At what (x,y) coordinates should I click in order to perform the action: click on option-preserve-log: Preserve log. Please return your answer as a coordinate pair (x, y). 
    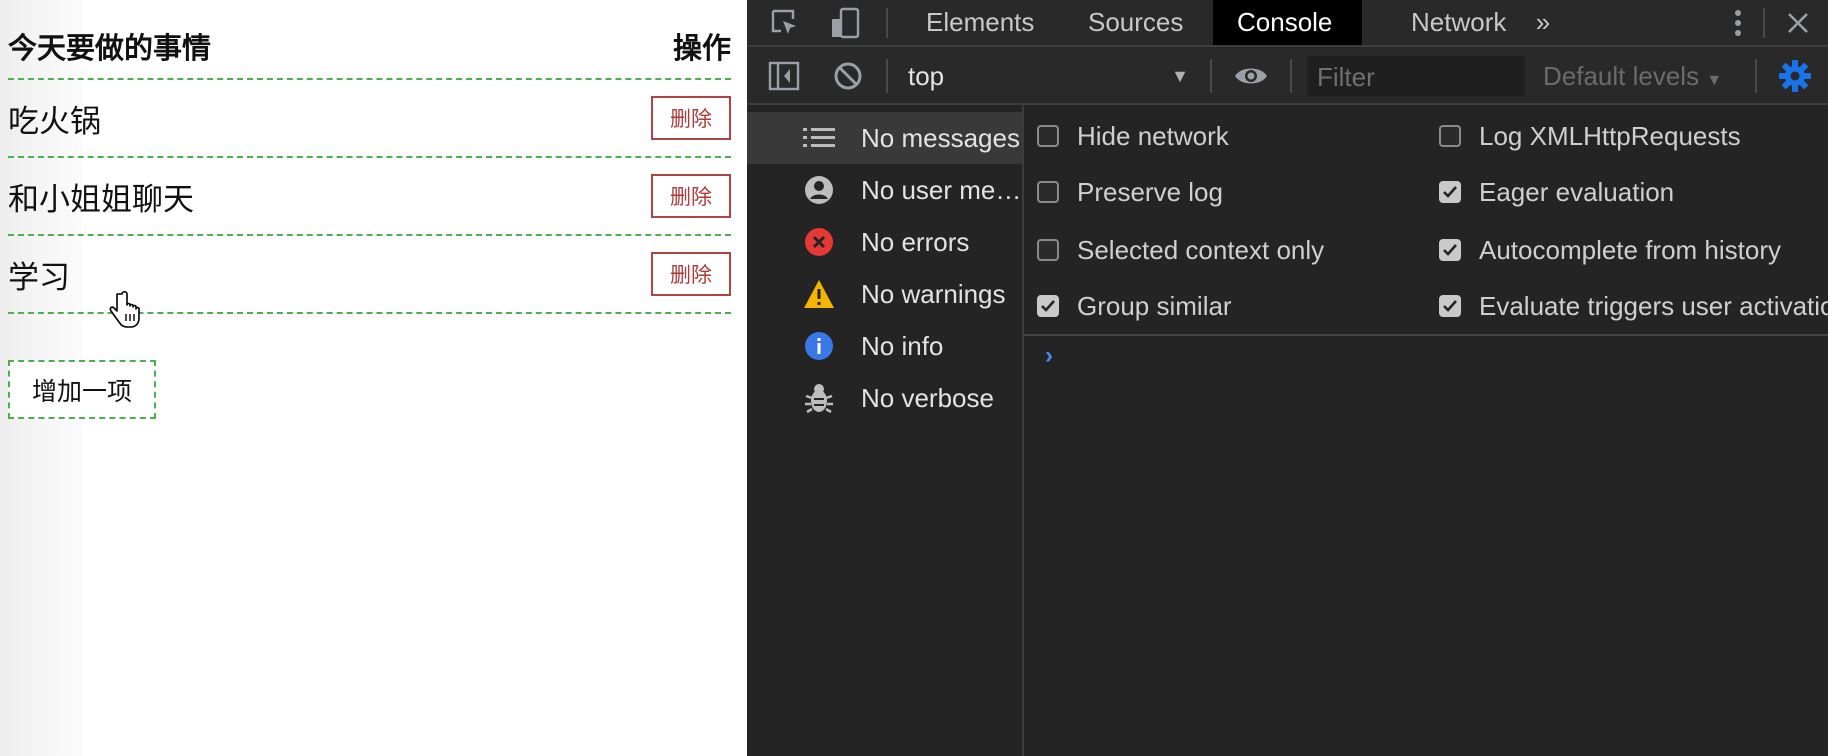
    Looking at the image, I should click on (1130, 192).